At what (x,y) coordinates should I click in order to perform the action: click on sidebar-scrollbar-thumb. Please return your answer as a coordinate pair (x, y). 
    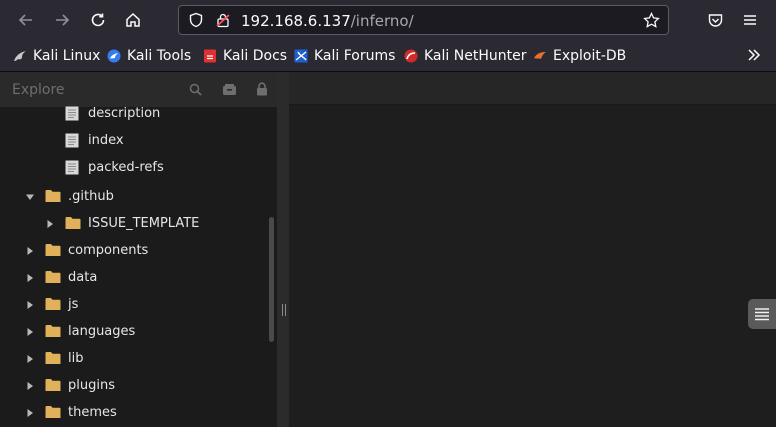
    Looking at the image, I should click on (271, 279).